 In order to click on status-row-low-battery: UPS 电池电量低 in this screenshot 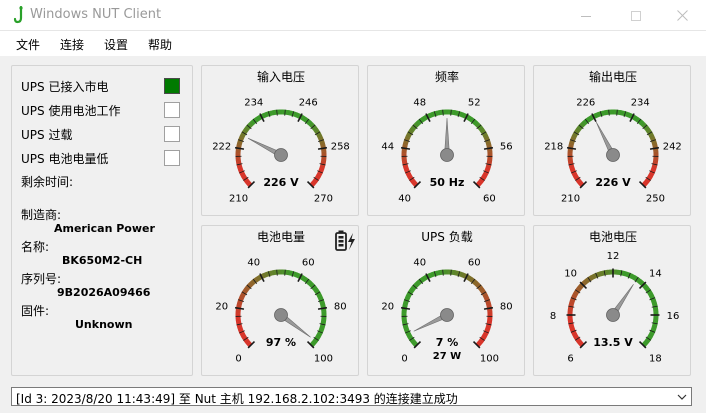, I will do `click(64, 158)`.